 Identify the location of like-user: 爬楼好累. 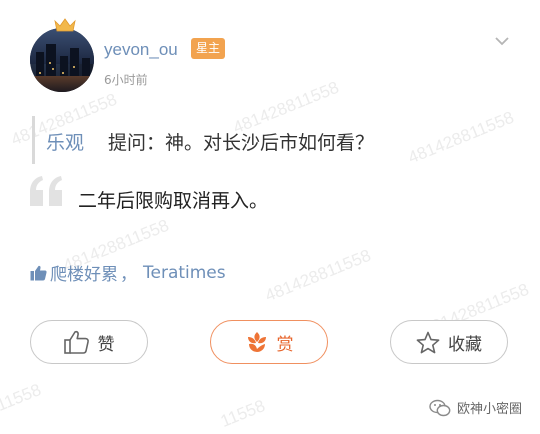
(84, 272).